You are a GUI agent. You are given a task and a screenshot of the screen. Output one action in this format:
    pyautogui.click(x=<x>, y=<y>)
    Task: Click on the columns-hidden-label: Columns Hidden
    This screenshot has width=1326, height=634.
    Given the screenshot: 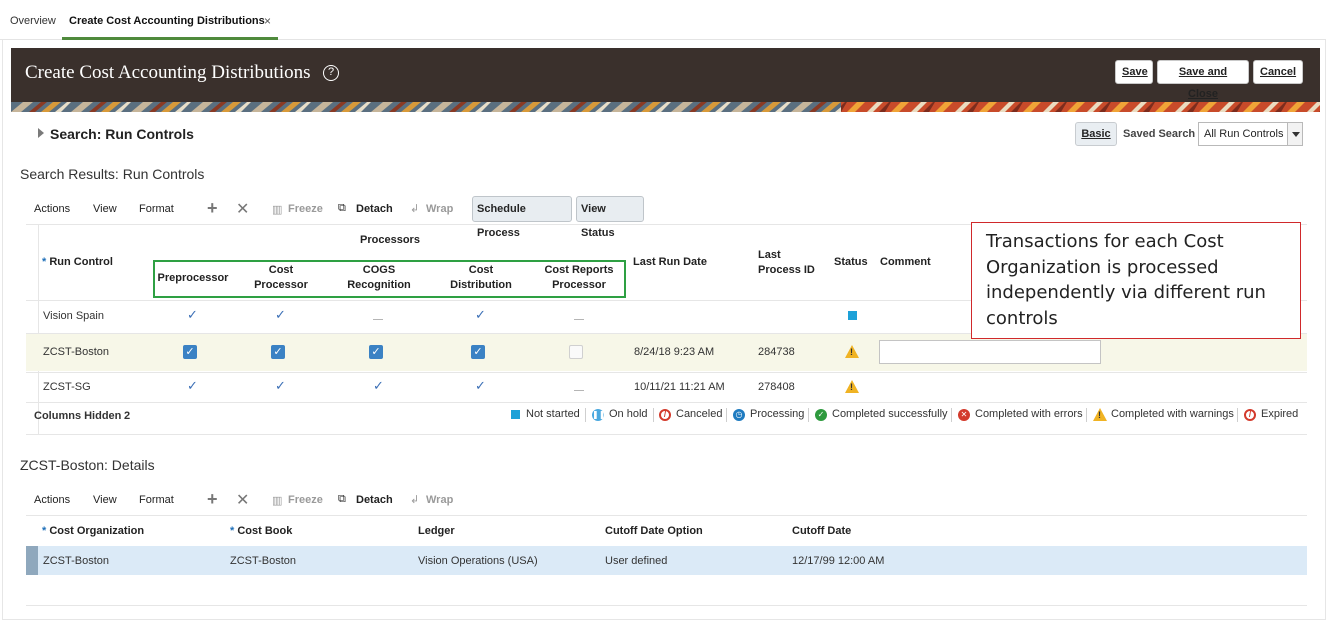 What is the action you would take?
    pyautogui.click(x=78, y=416)
    